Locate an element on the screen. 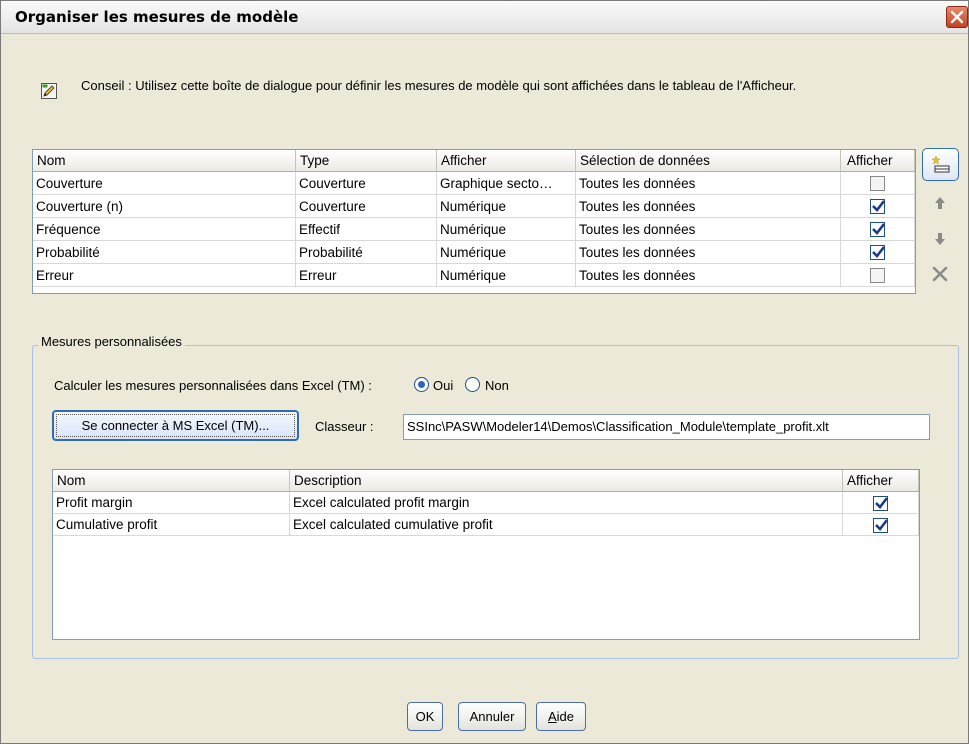 The width and height of the screenshot is (969, 744). radio-selected-dot is located at coordinates (421, 384).